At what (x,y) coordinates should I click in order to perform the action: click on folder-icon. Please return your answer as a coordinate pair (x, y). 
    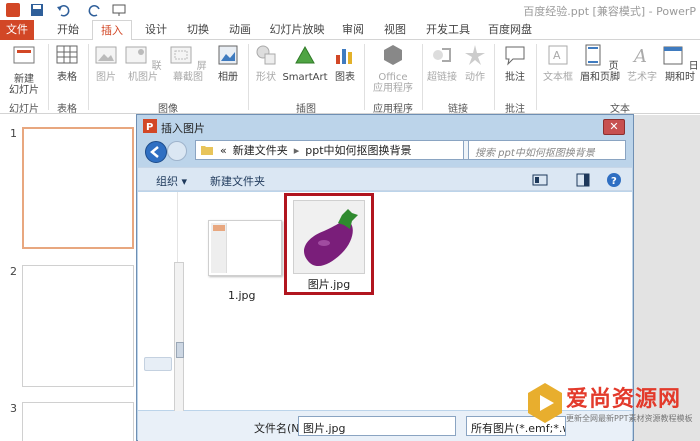
    Looking at the image, I should click on (207, 150).